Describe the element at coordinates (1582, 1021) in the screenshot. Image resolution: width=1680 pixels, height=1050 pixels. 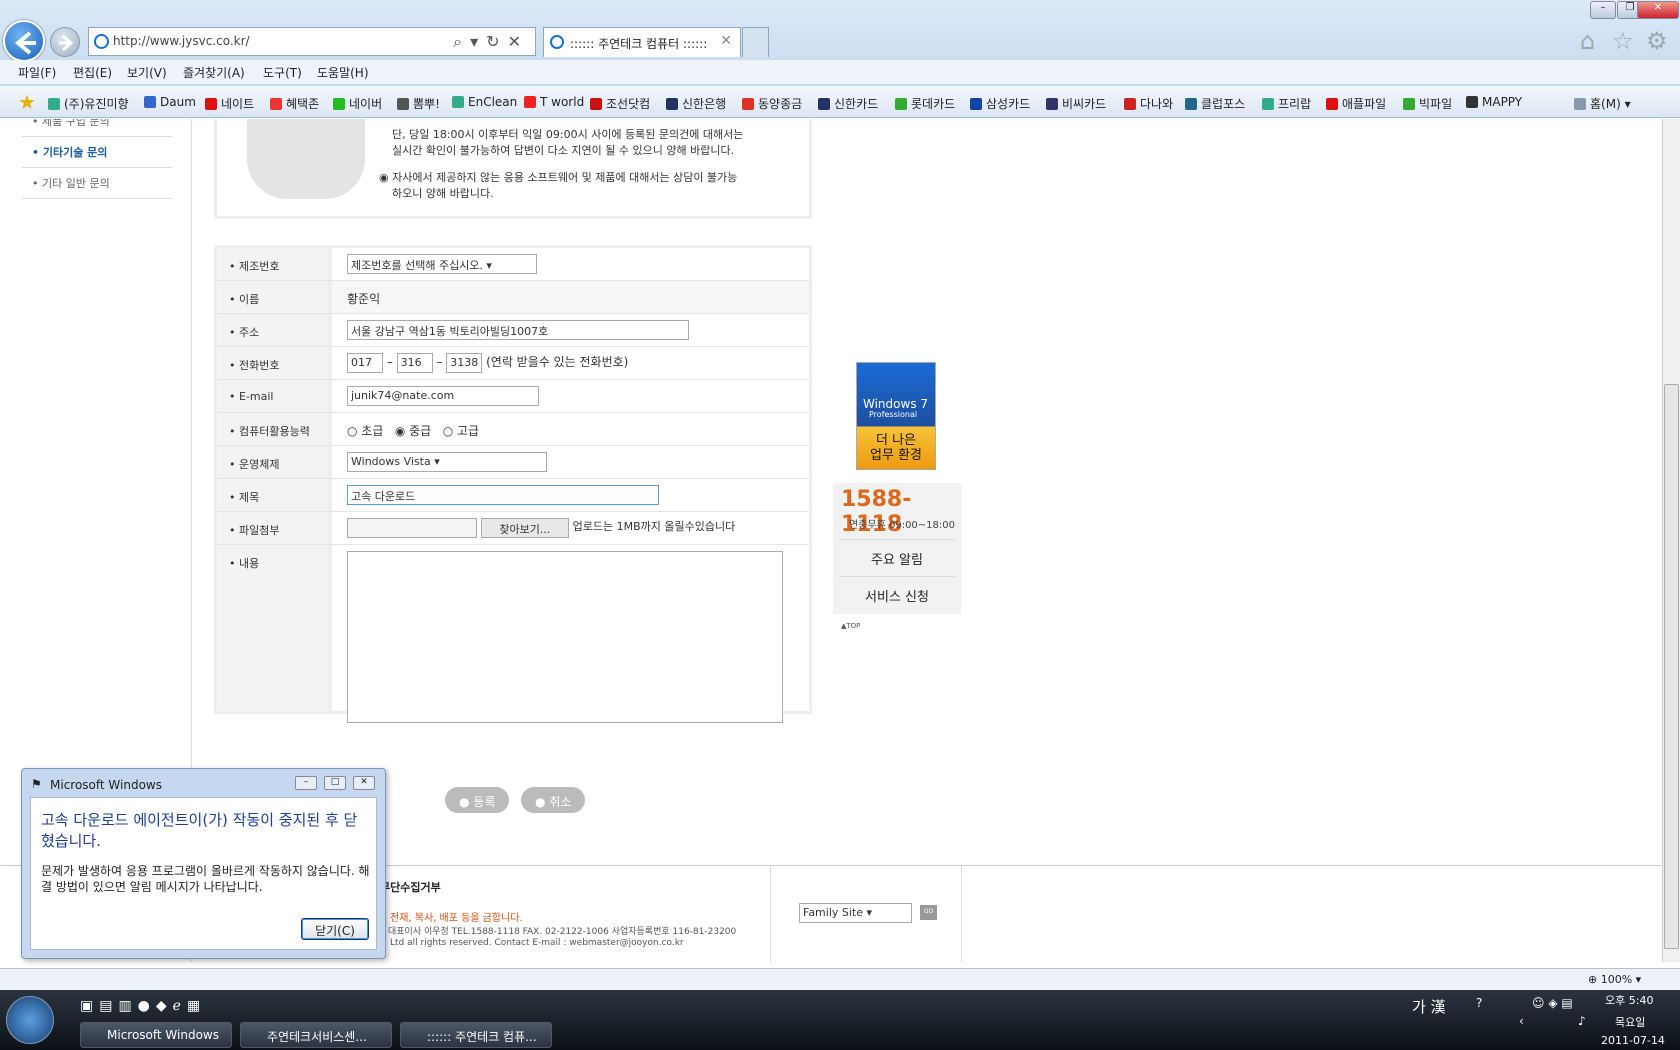
I see `volume-icon: ♪` at that location.